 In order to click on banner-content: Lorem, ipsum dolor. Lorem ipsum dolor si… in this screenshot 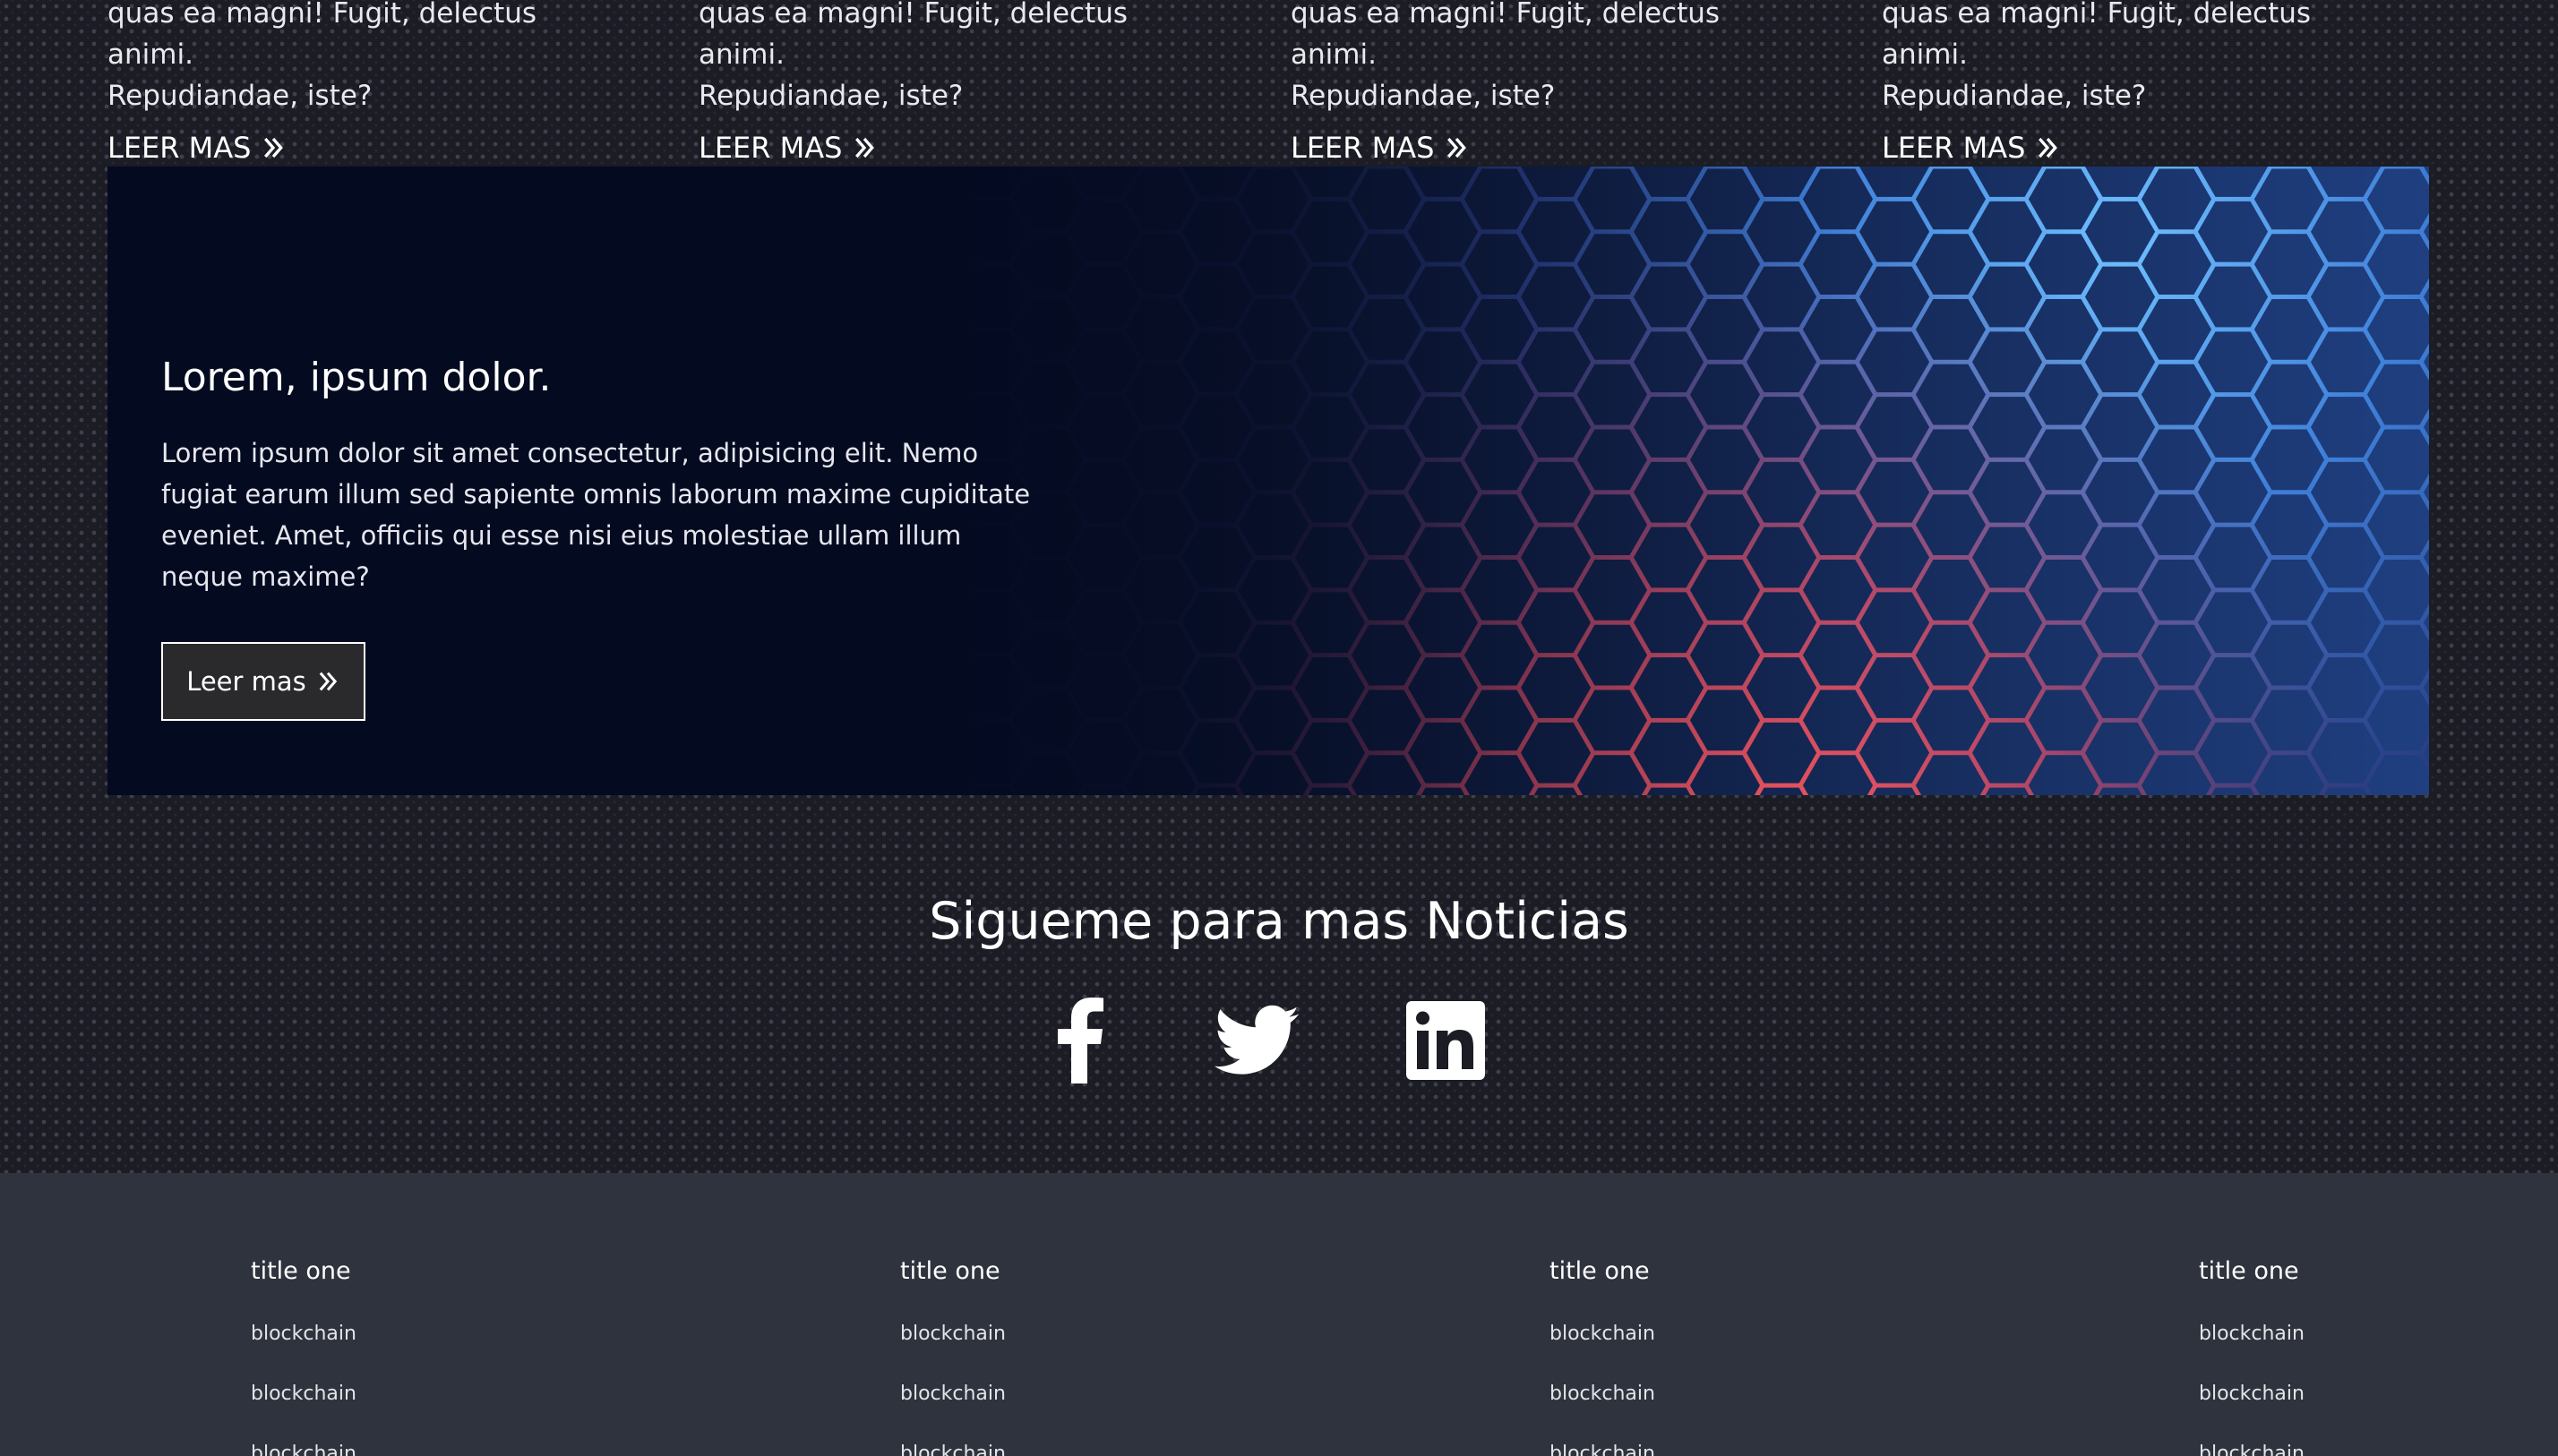, I will do `click(609, 538)`.